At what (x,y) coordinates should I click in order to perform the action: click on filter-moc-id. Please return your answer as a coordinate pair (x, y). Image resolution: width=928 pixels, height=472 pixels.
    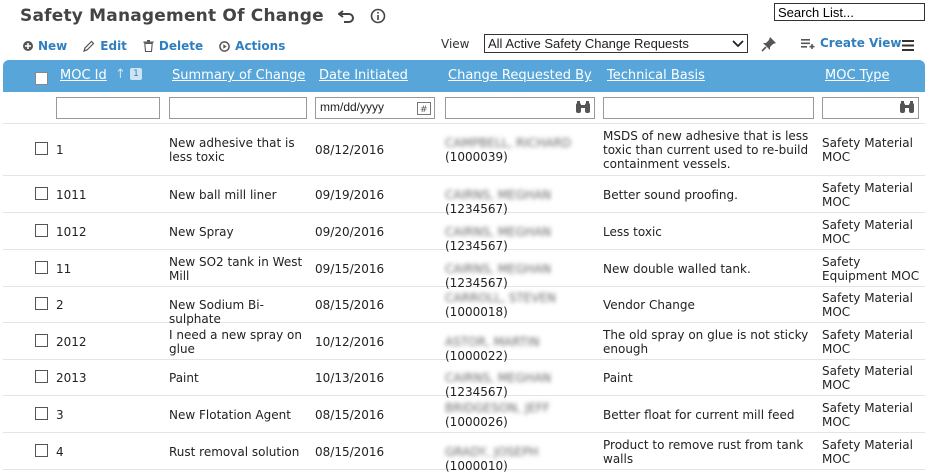
    Looking at the image, I should click on (108, 108).